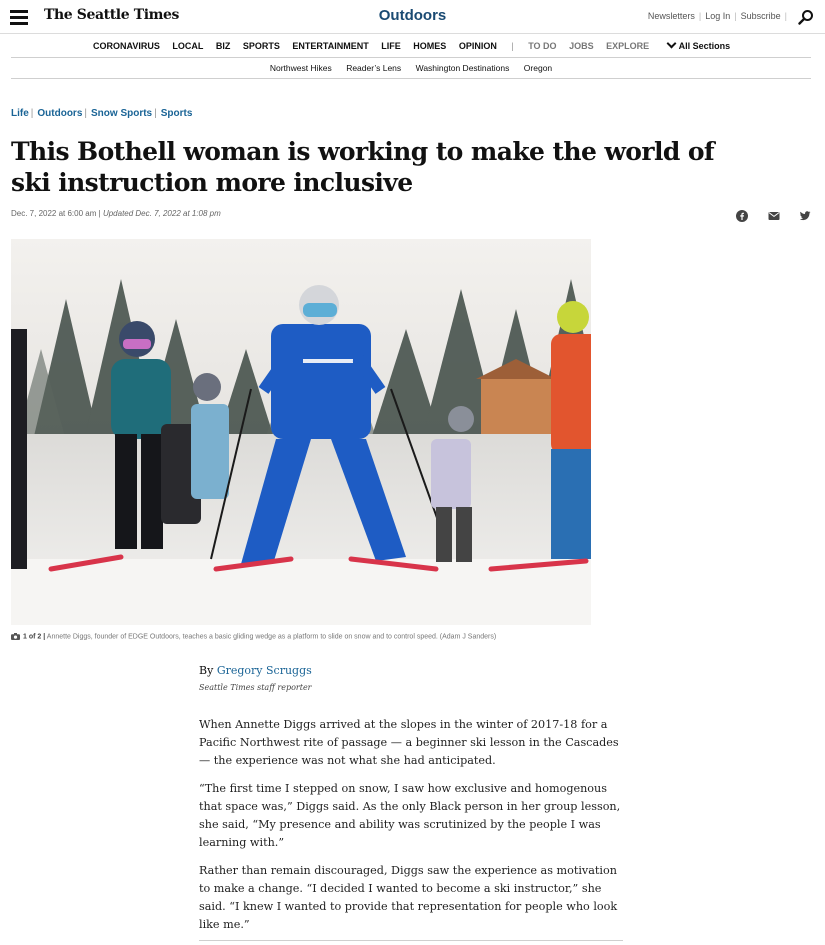 The width and height of the screenshot is (825, 945). I want to click on subnav-washington-destinations: Washington Destinations, so click(463, 68).